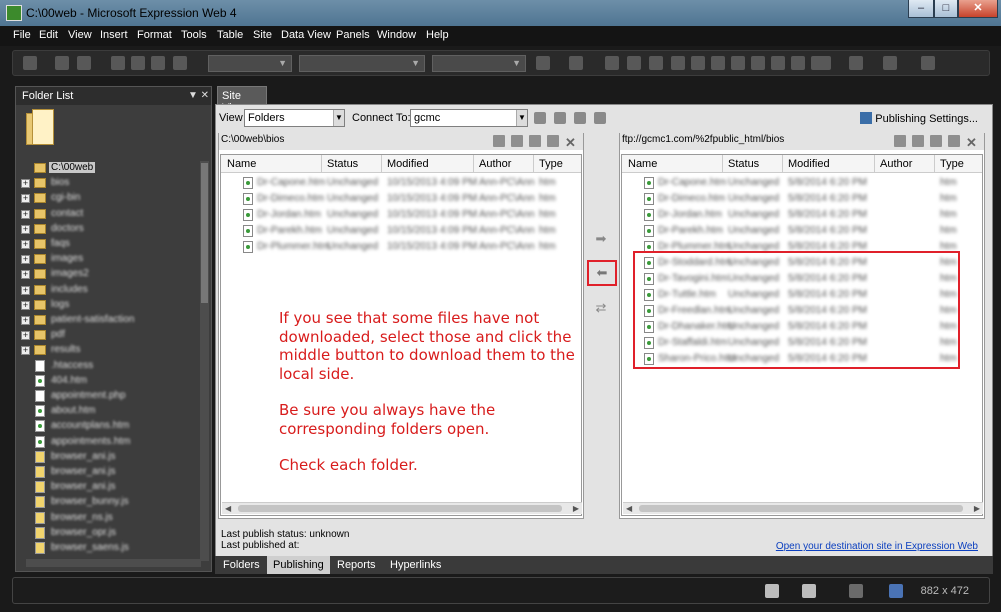 This screenshot has height=612, width=1001. I want to click on menu-insert: Insert, so click(114, 35).